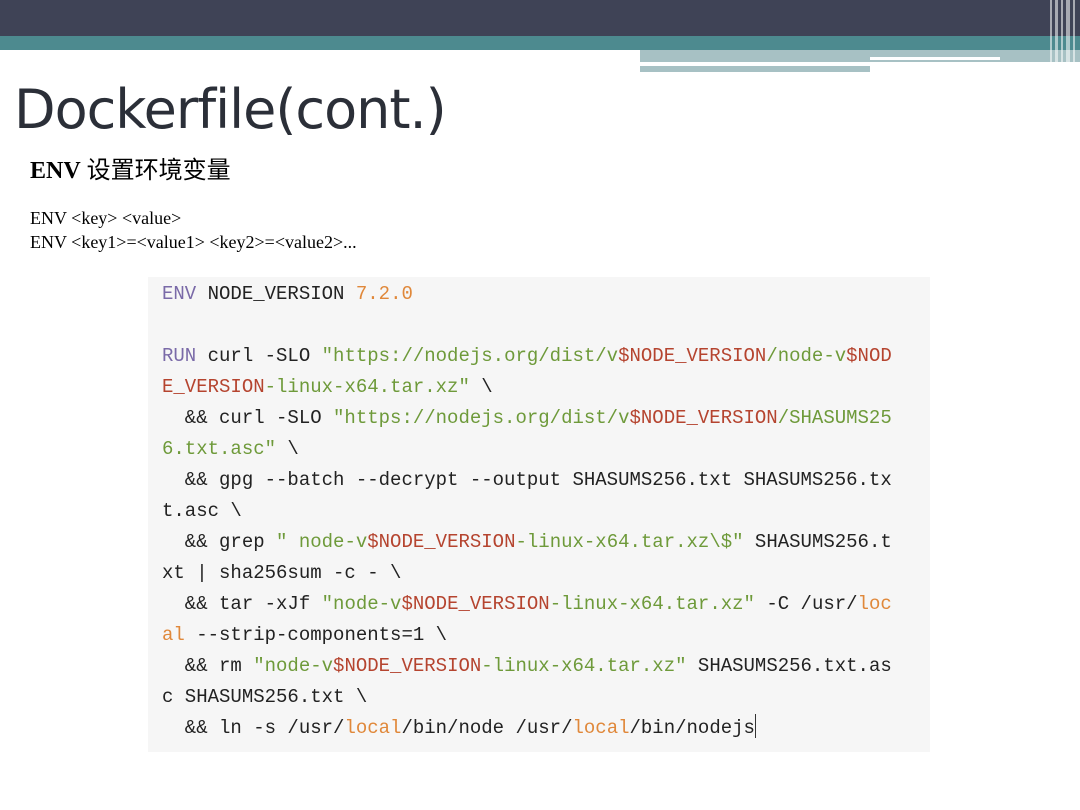  What do you see at coordinates (527, 697) in the screenshot?
I see `code-line: c SHASUMS256.txt \` at bounding box center [527, 697].